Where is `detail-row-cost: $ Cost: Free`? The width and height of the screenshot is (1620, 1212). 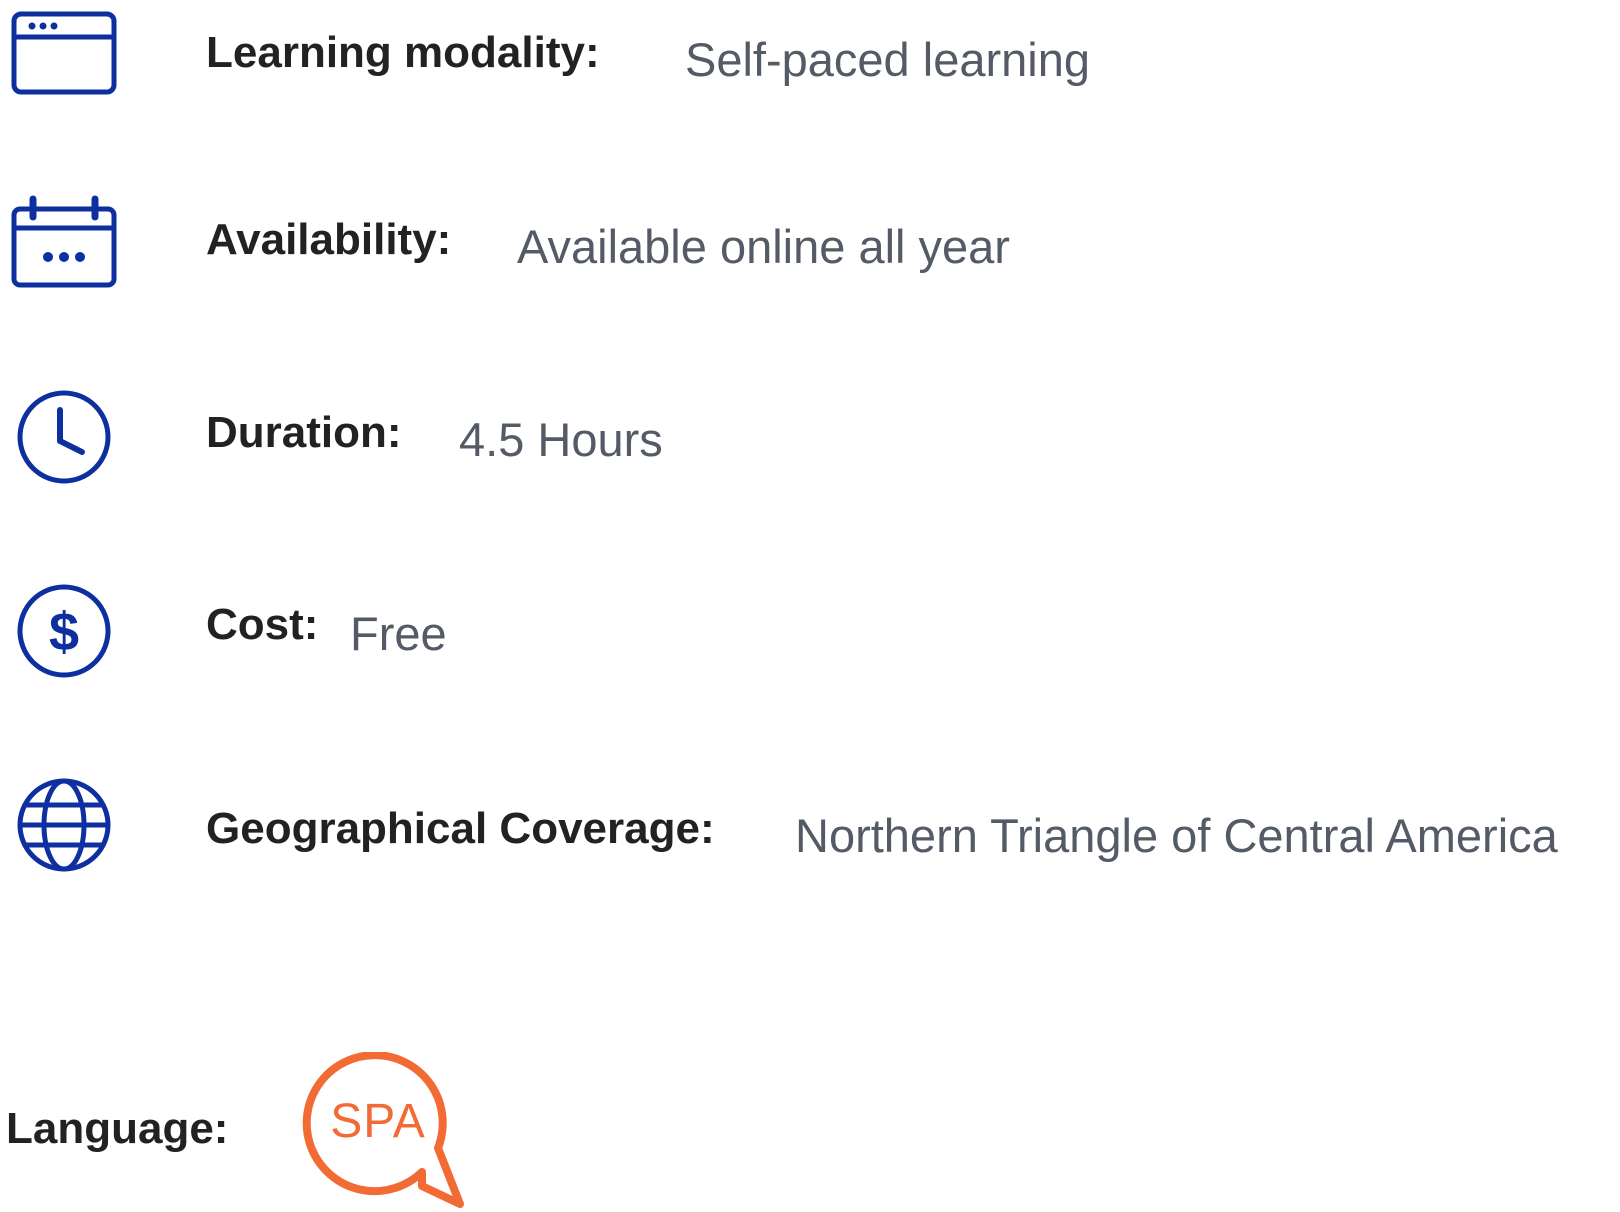
detail-row-cost: $ Cost: Free is located at coordinates (810, 634).